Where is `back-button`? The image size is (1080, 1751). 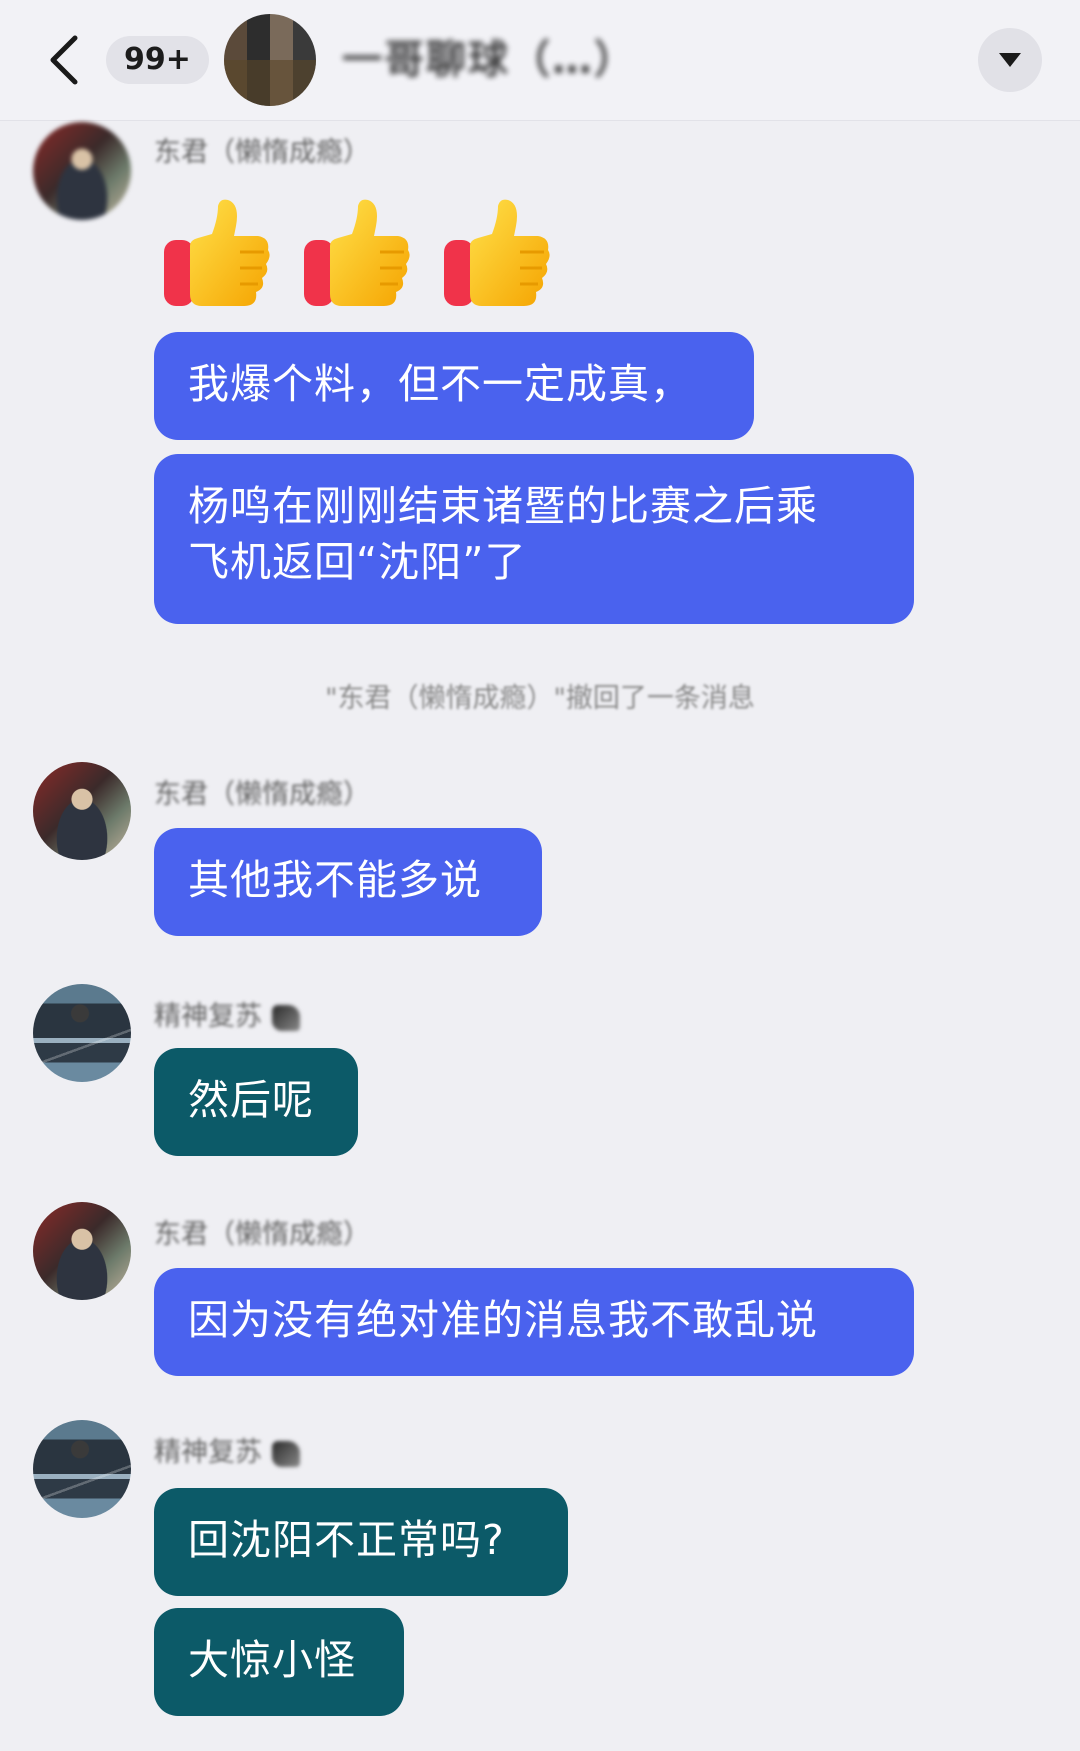
back-button is located at coordinates (65, 60).